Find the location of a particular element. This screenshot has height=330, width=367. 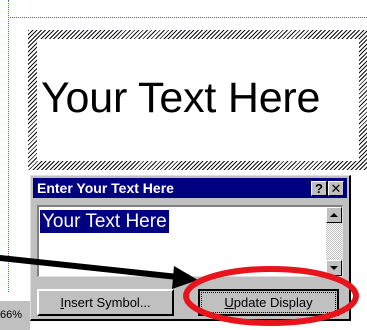

margin-guide-vertical is located at coordinates (8, 146).